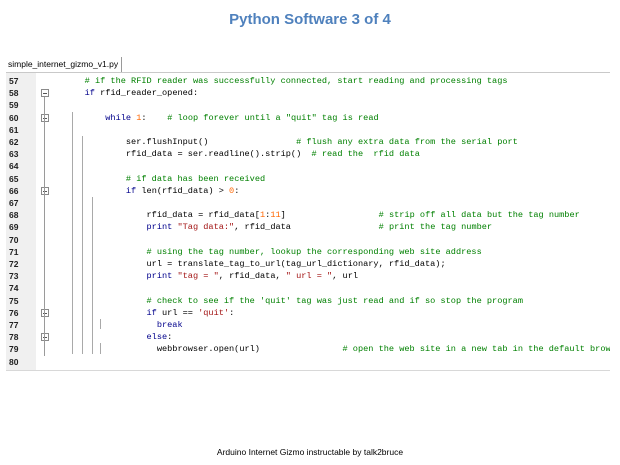 This screenshot has height=465, width=620. Describe the element at coordinates (14, 166) in the screenshot. I see `line-number: 64` at that location.